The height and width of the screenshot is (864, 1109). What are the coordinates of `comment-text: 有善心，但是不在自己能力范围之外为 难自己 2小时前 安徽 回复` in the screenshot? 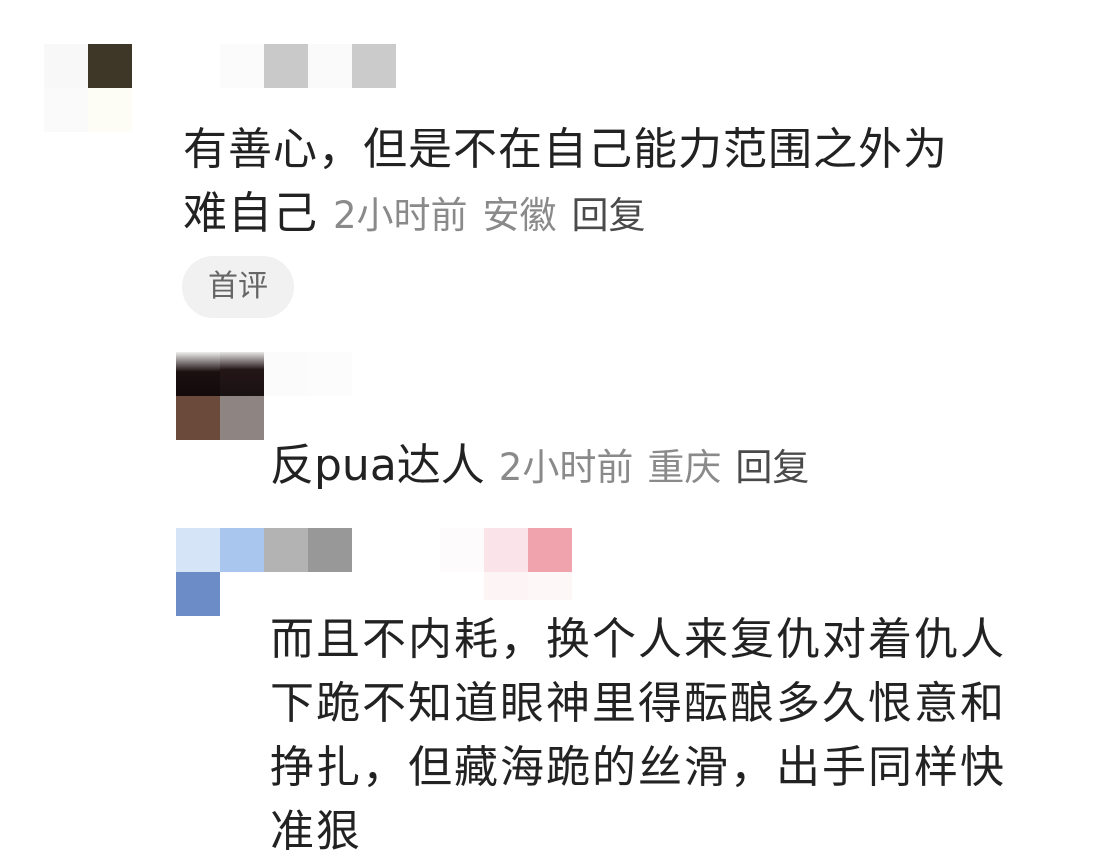 It's located at (623, 183).